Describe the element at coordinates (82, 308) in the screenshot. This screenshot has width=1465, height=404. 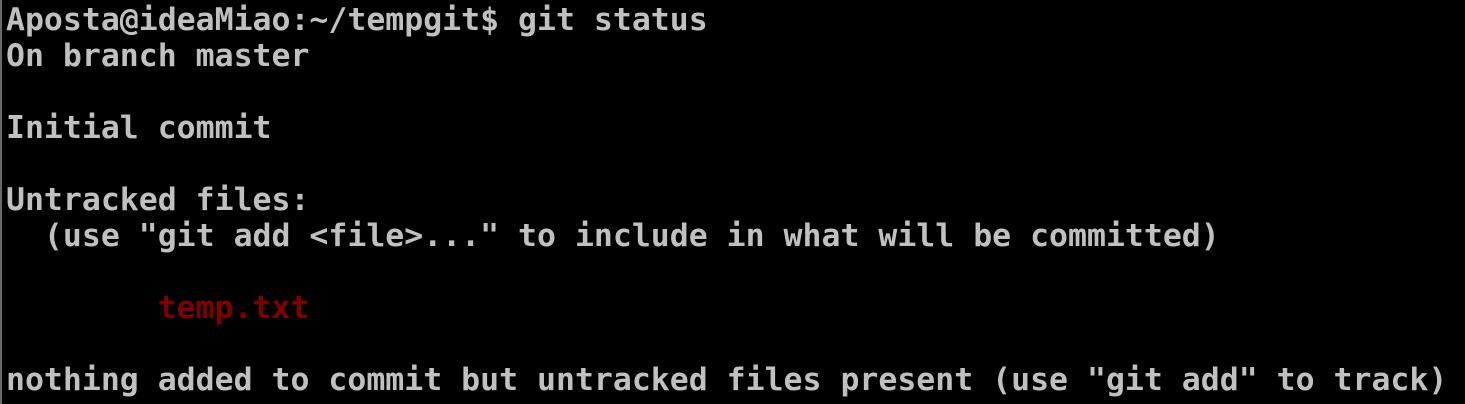
I see `untracked-indent` at that location.